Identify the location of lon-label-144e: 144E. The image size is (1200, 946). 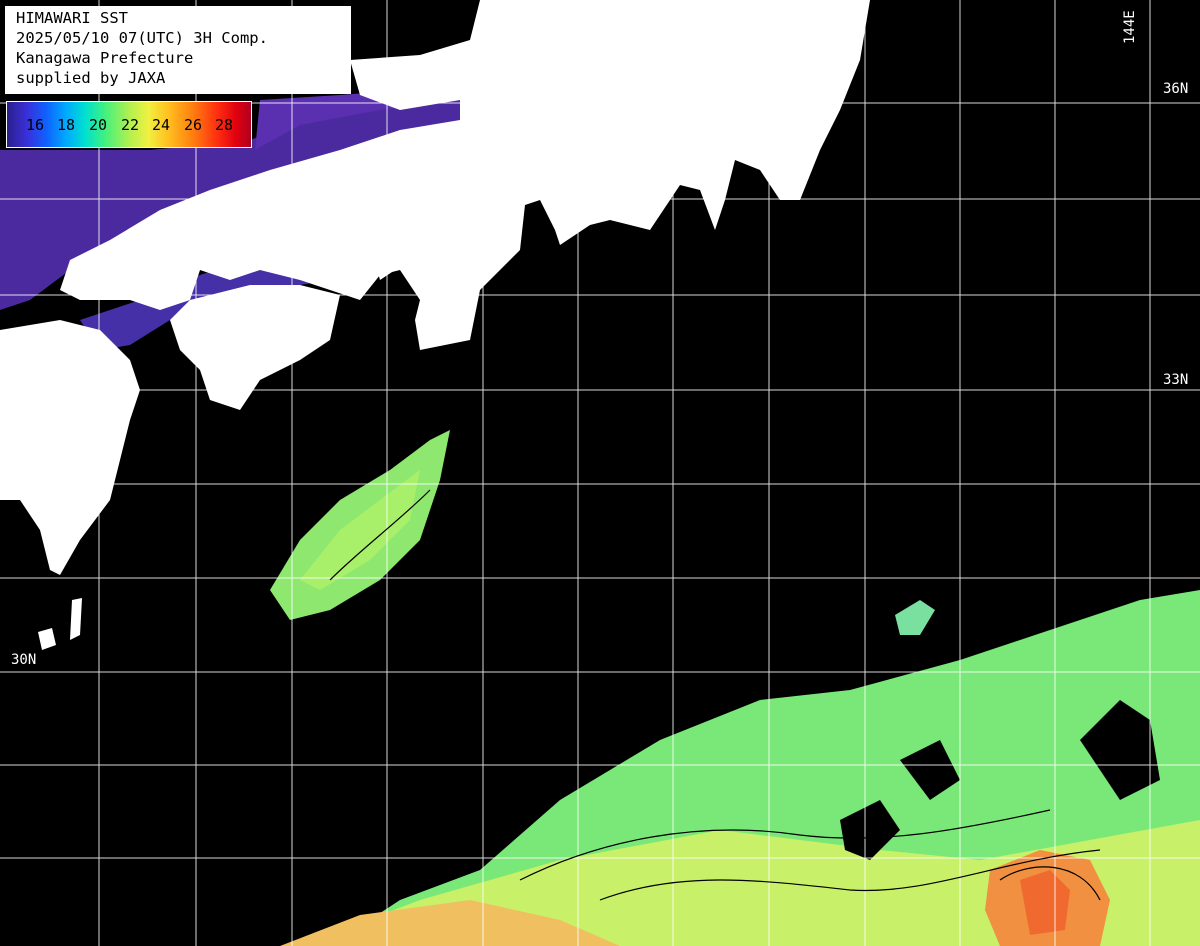
(1130, 27).